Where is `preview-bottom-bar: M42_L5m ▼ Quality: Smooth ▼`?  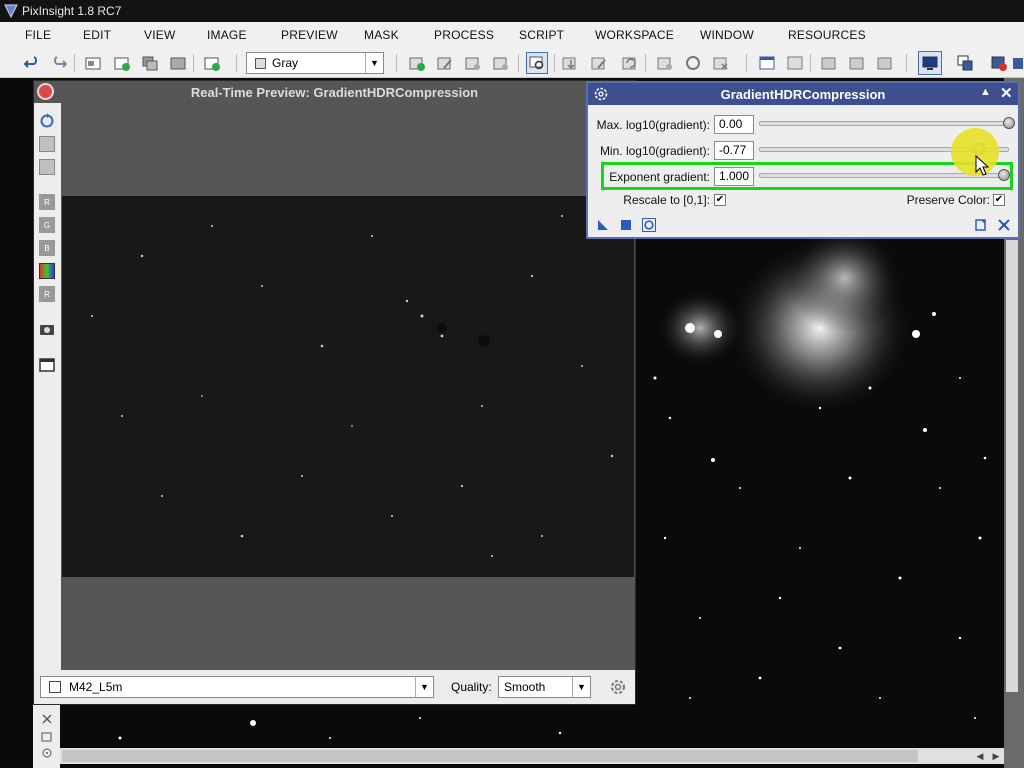
preview-bottom-bar: M42_L5m ▼ Quality: Smooth ▼ is located at coordinates (334, 687).